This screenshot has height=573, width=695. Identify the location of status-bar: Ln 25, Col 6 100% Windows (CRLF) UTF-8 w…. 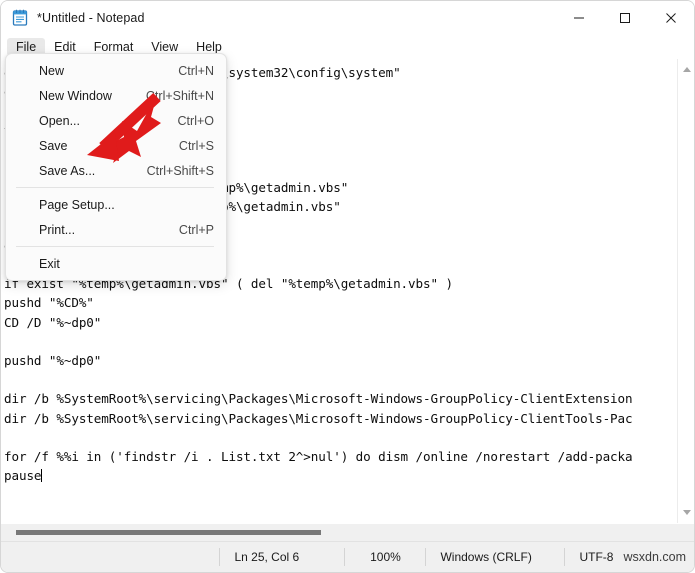
(347, 556).